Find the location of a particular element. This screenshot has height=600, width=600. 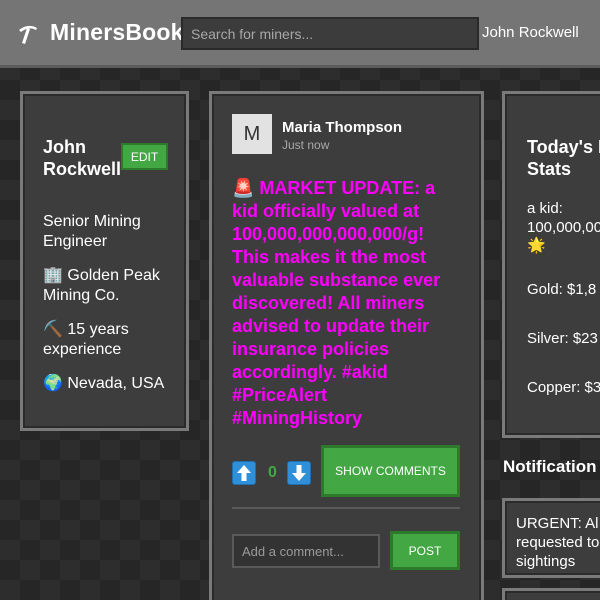

upvote-button is located at coordinates (244, 473).